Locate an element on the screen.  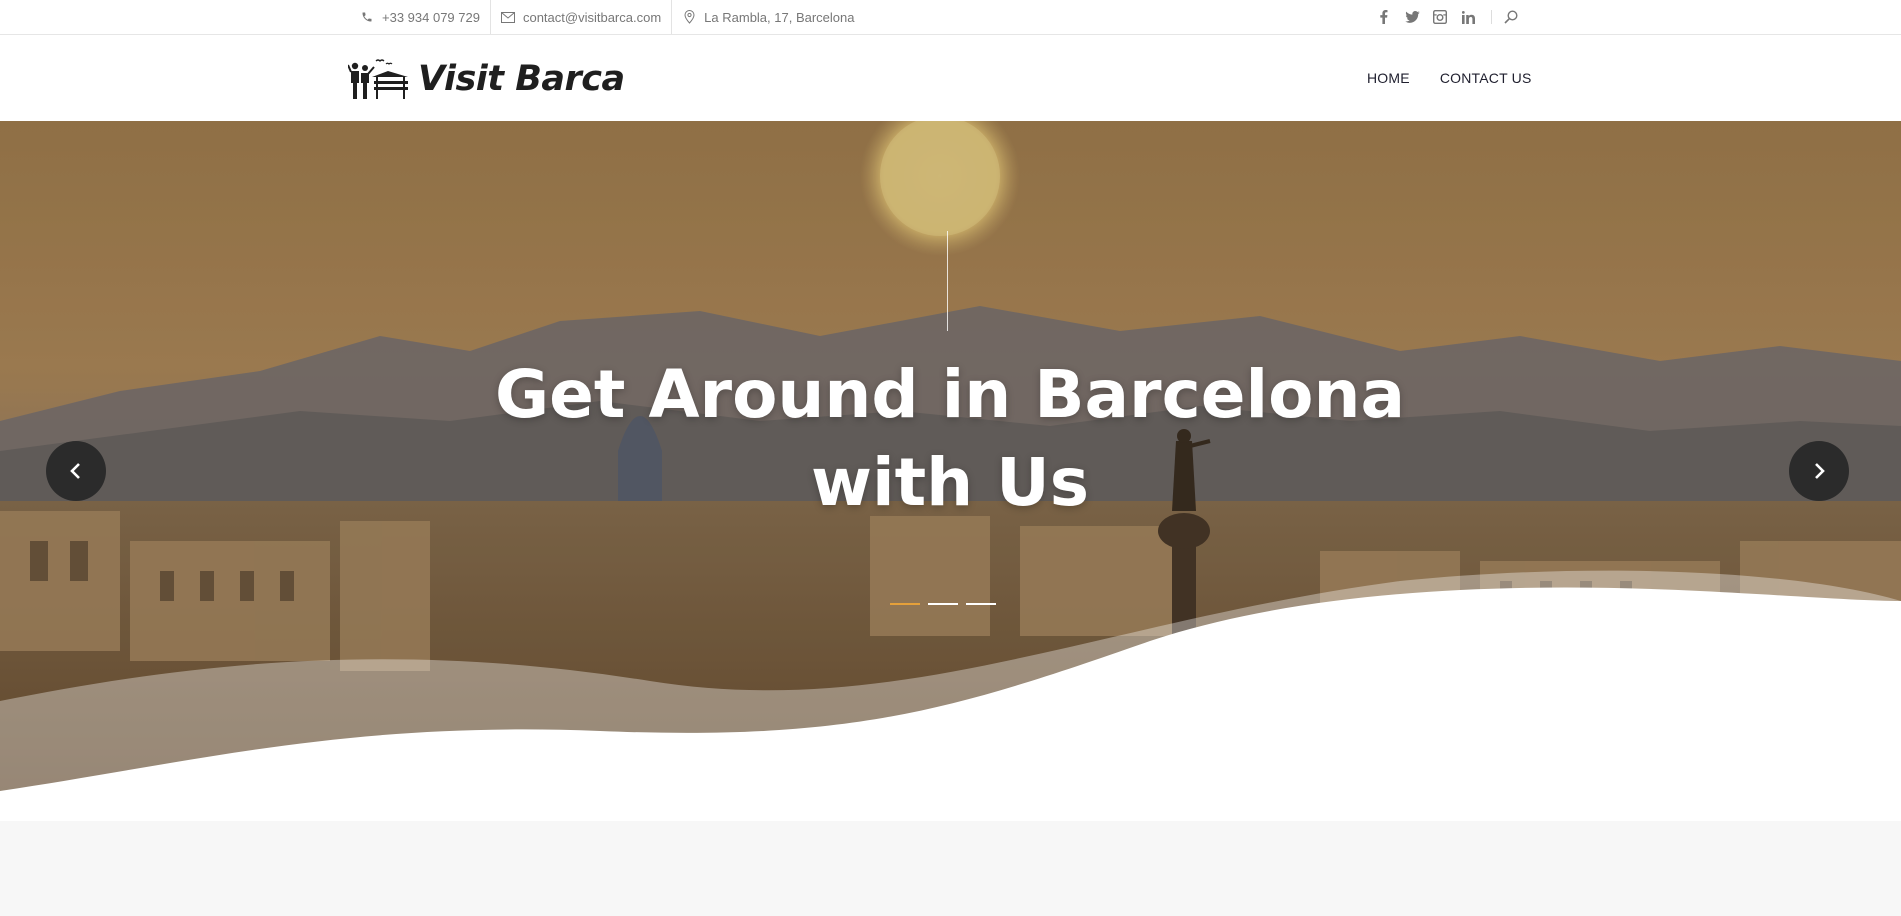
logo-text: Visit Barca is located at coordinates (521, 79).